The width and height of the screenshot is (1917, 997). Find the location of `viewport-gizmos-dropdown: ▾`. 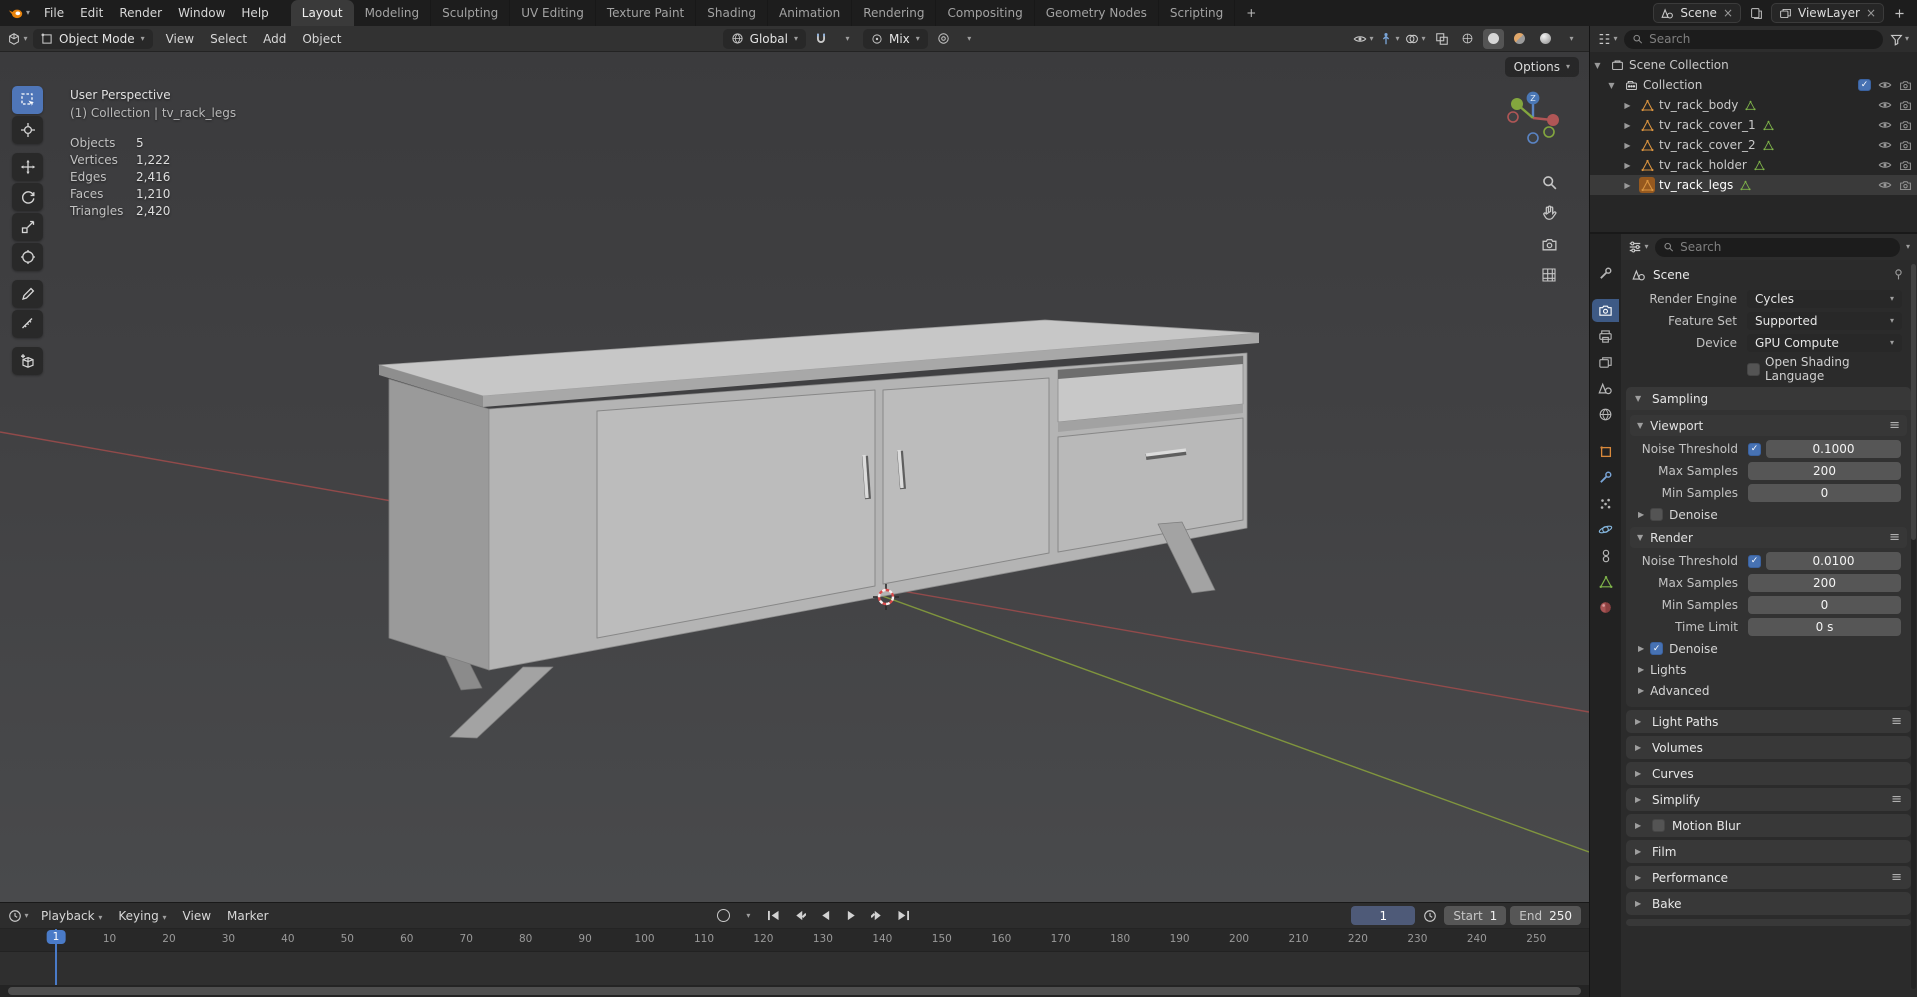

viewport-gizmos-dropdown: ▾ is located at coordinates (1389, 39).